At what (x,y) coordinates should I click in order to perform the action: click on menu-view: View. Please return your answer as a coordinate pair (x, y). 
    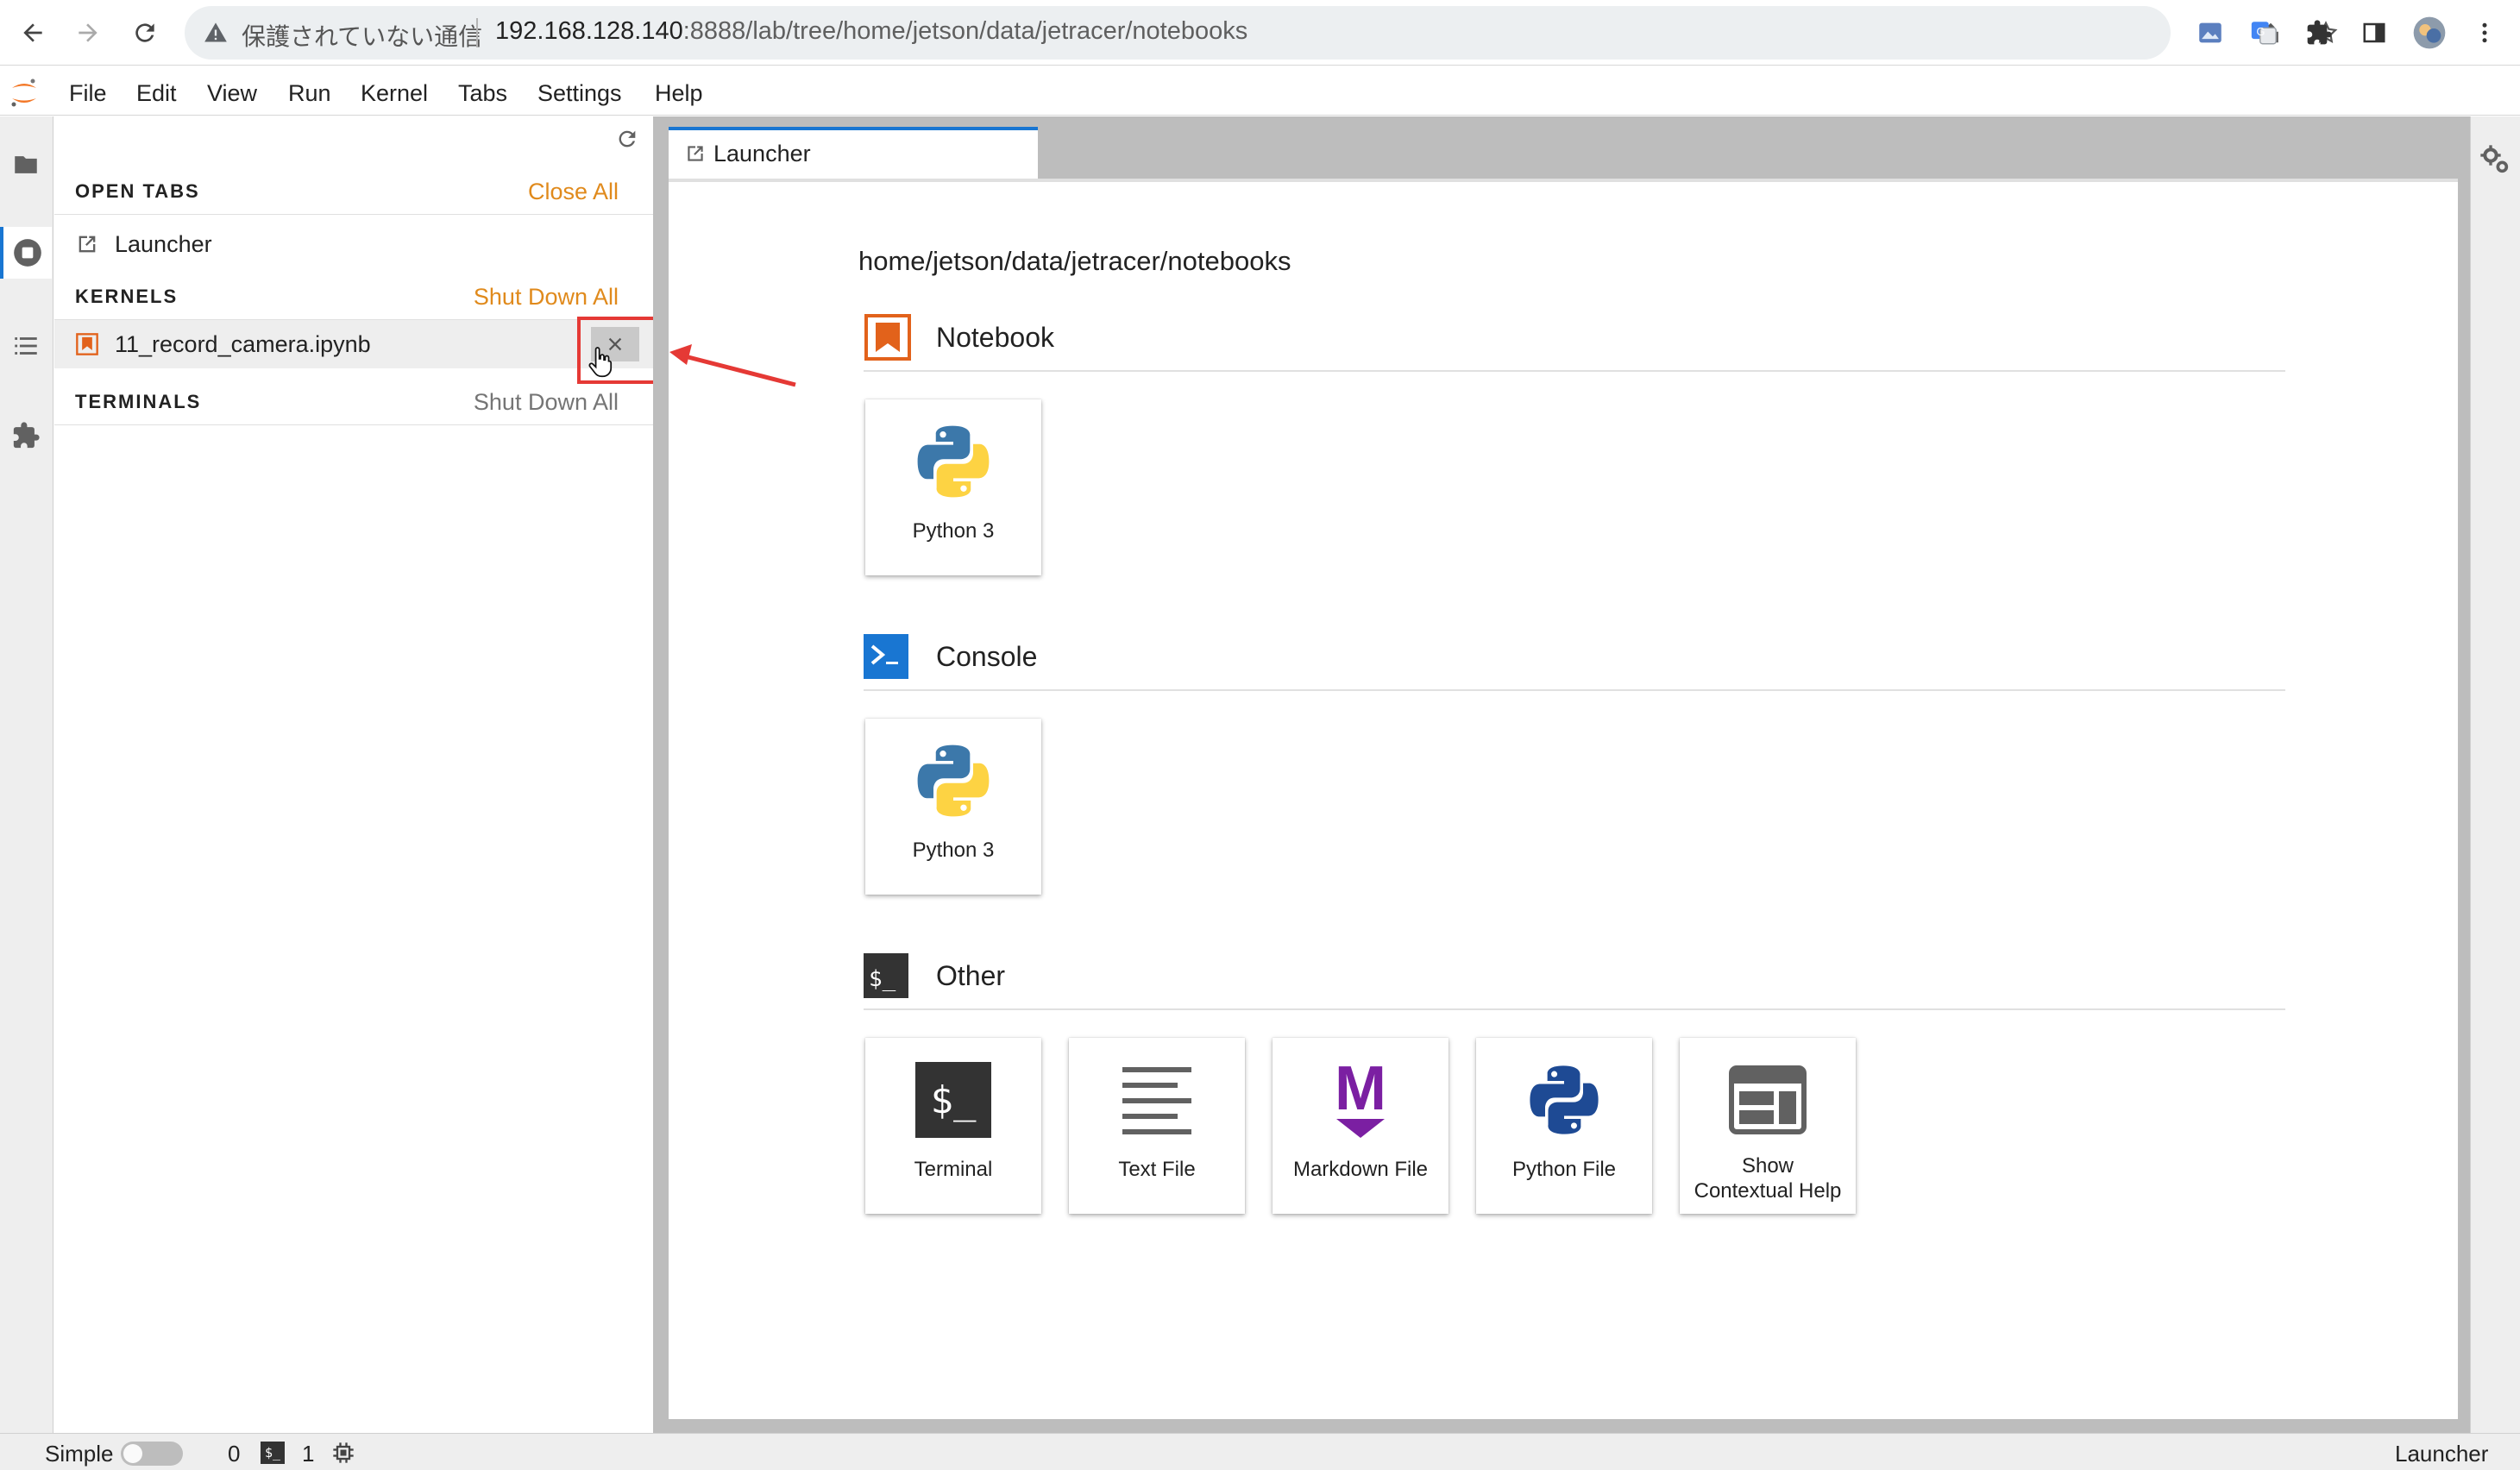
    Looking at the image, I should click on (232, 93).